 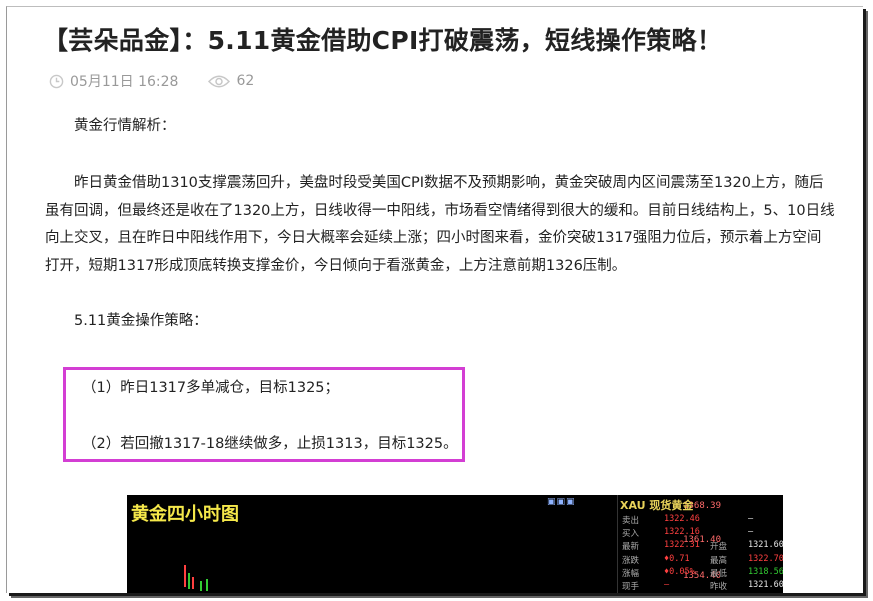 What do you see at coordinates (631, 587) in the screenshot?
I see `quote-row-label: 现手` at bounding box center [631, 587].